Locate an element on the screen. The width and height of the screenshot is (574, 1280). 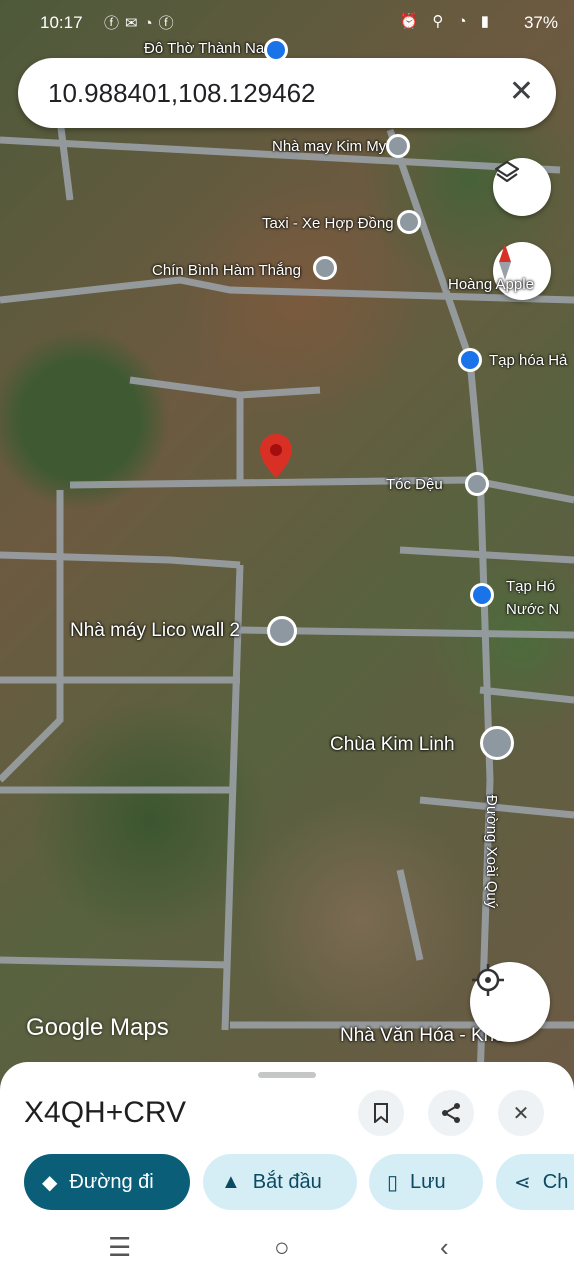
system-nav-bar: ☰ ○ ‹ is located at coordinates (287, 1249).